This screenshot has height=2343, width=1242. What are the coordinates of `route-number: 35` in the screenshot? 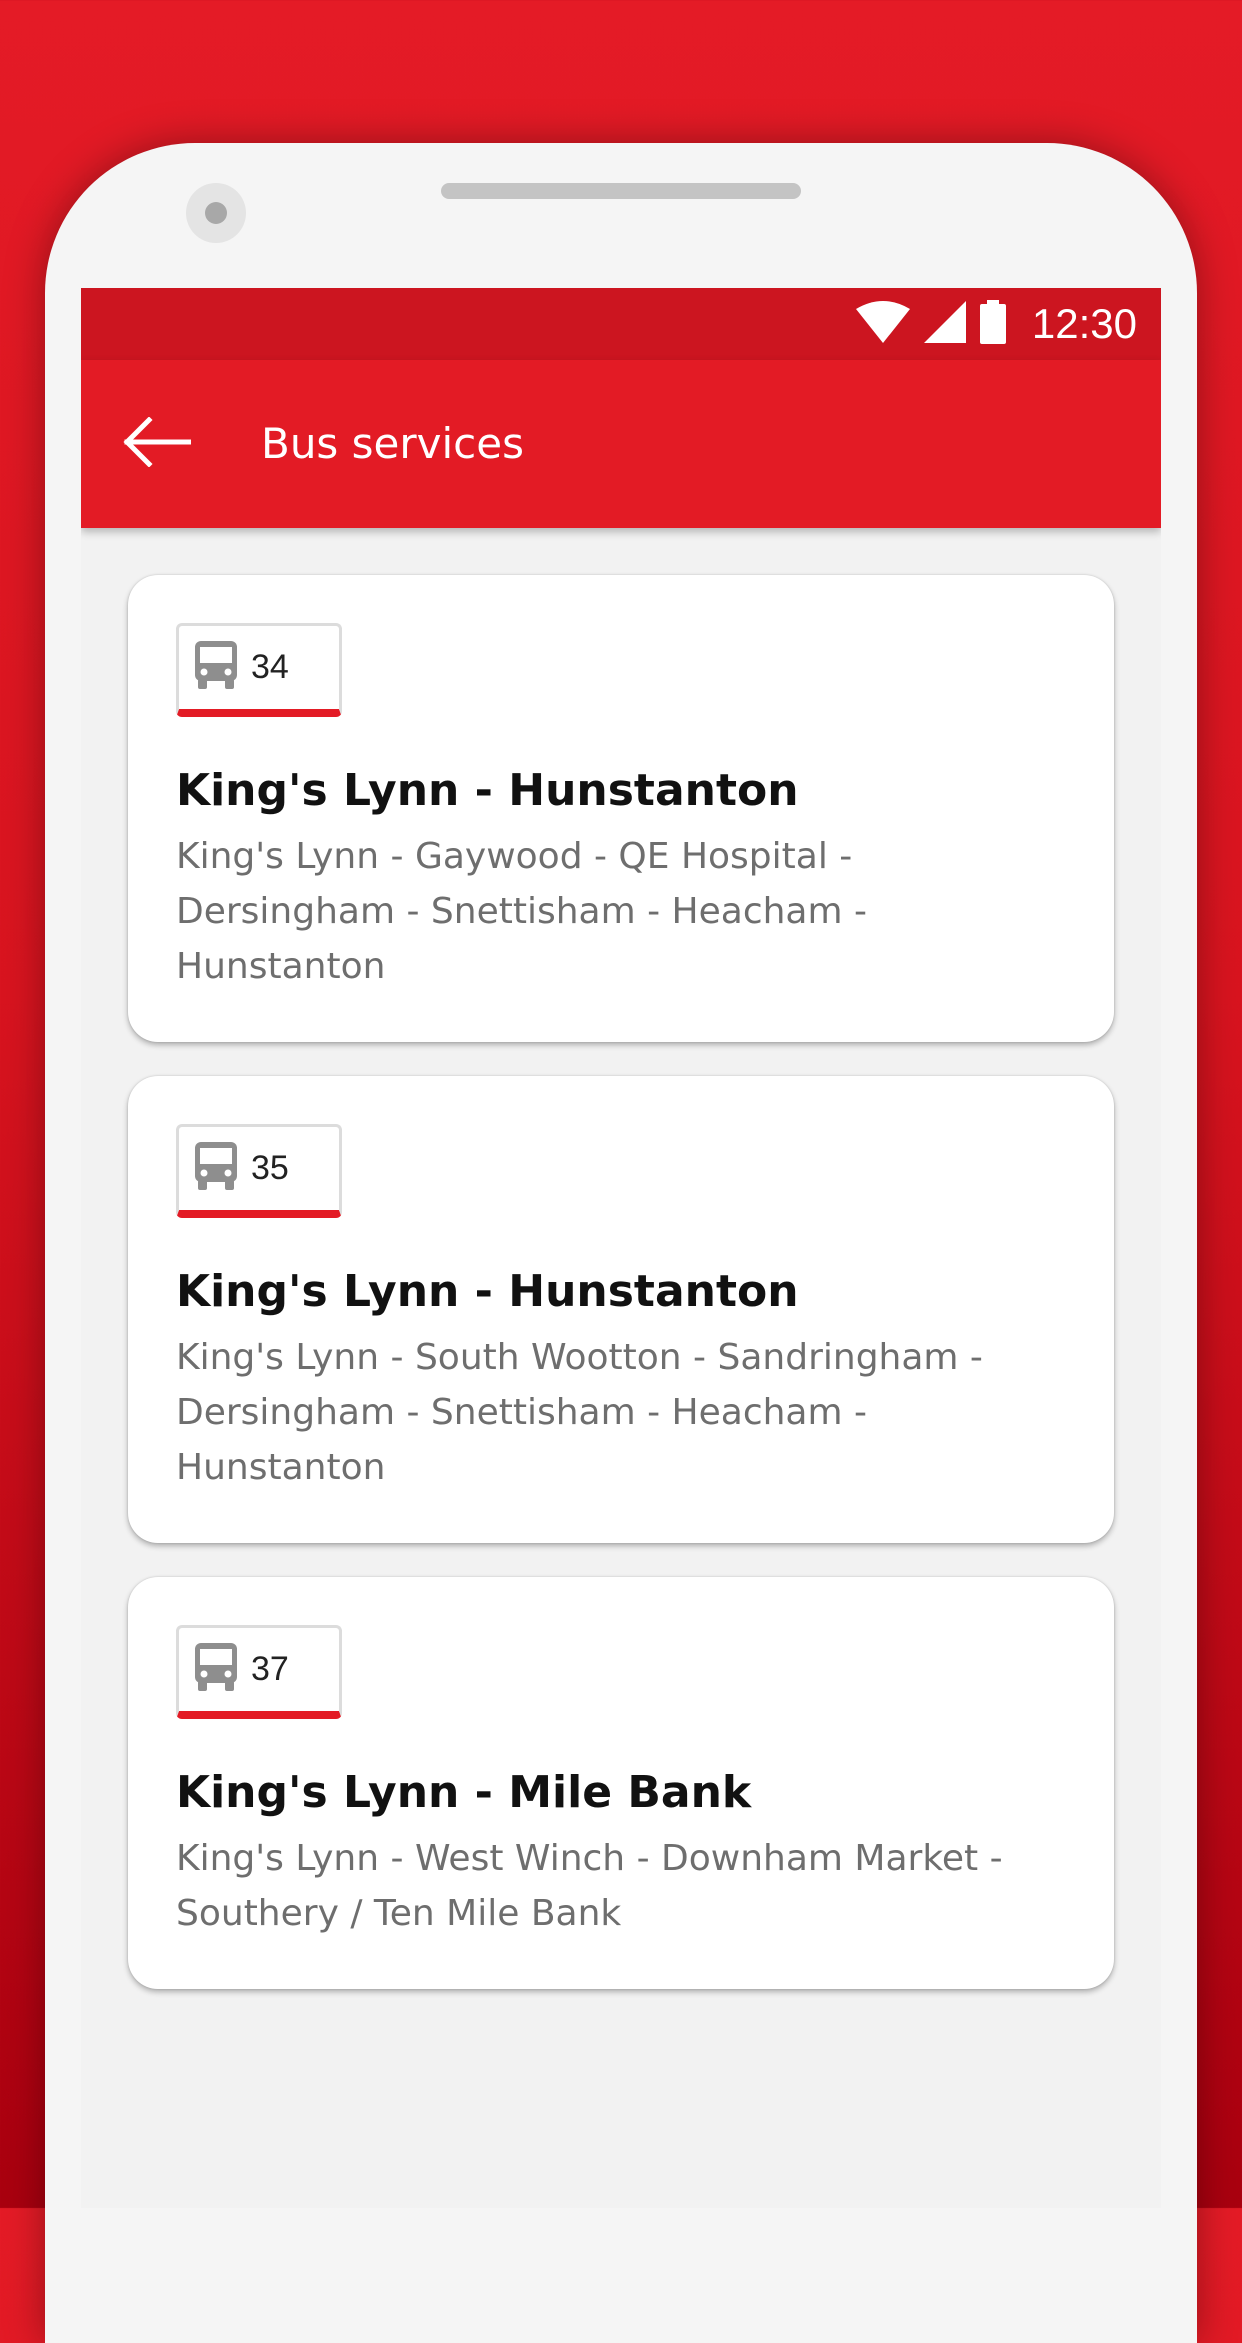 It's located at (270, 1168).